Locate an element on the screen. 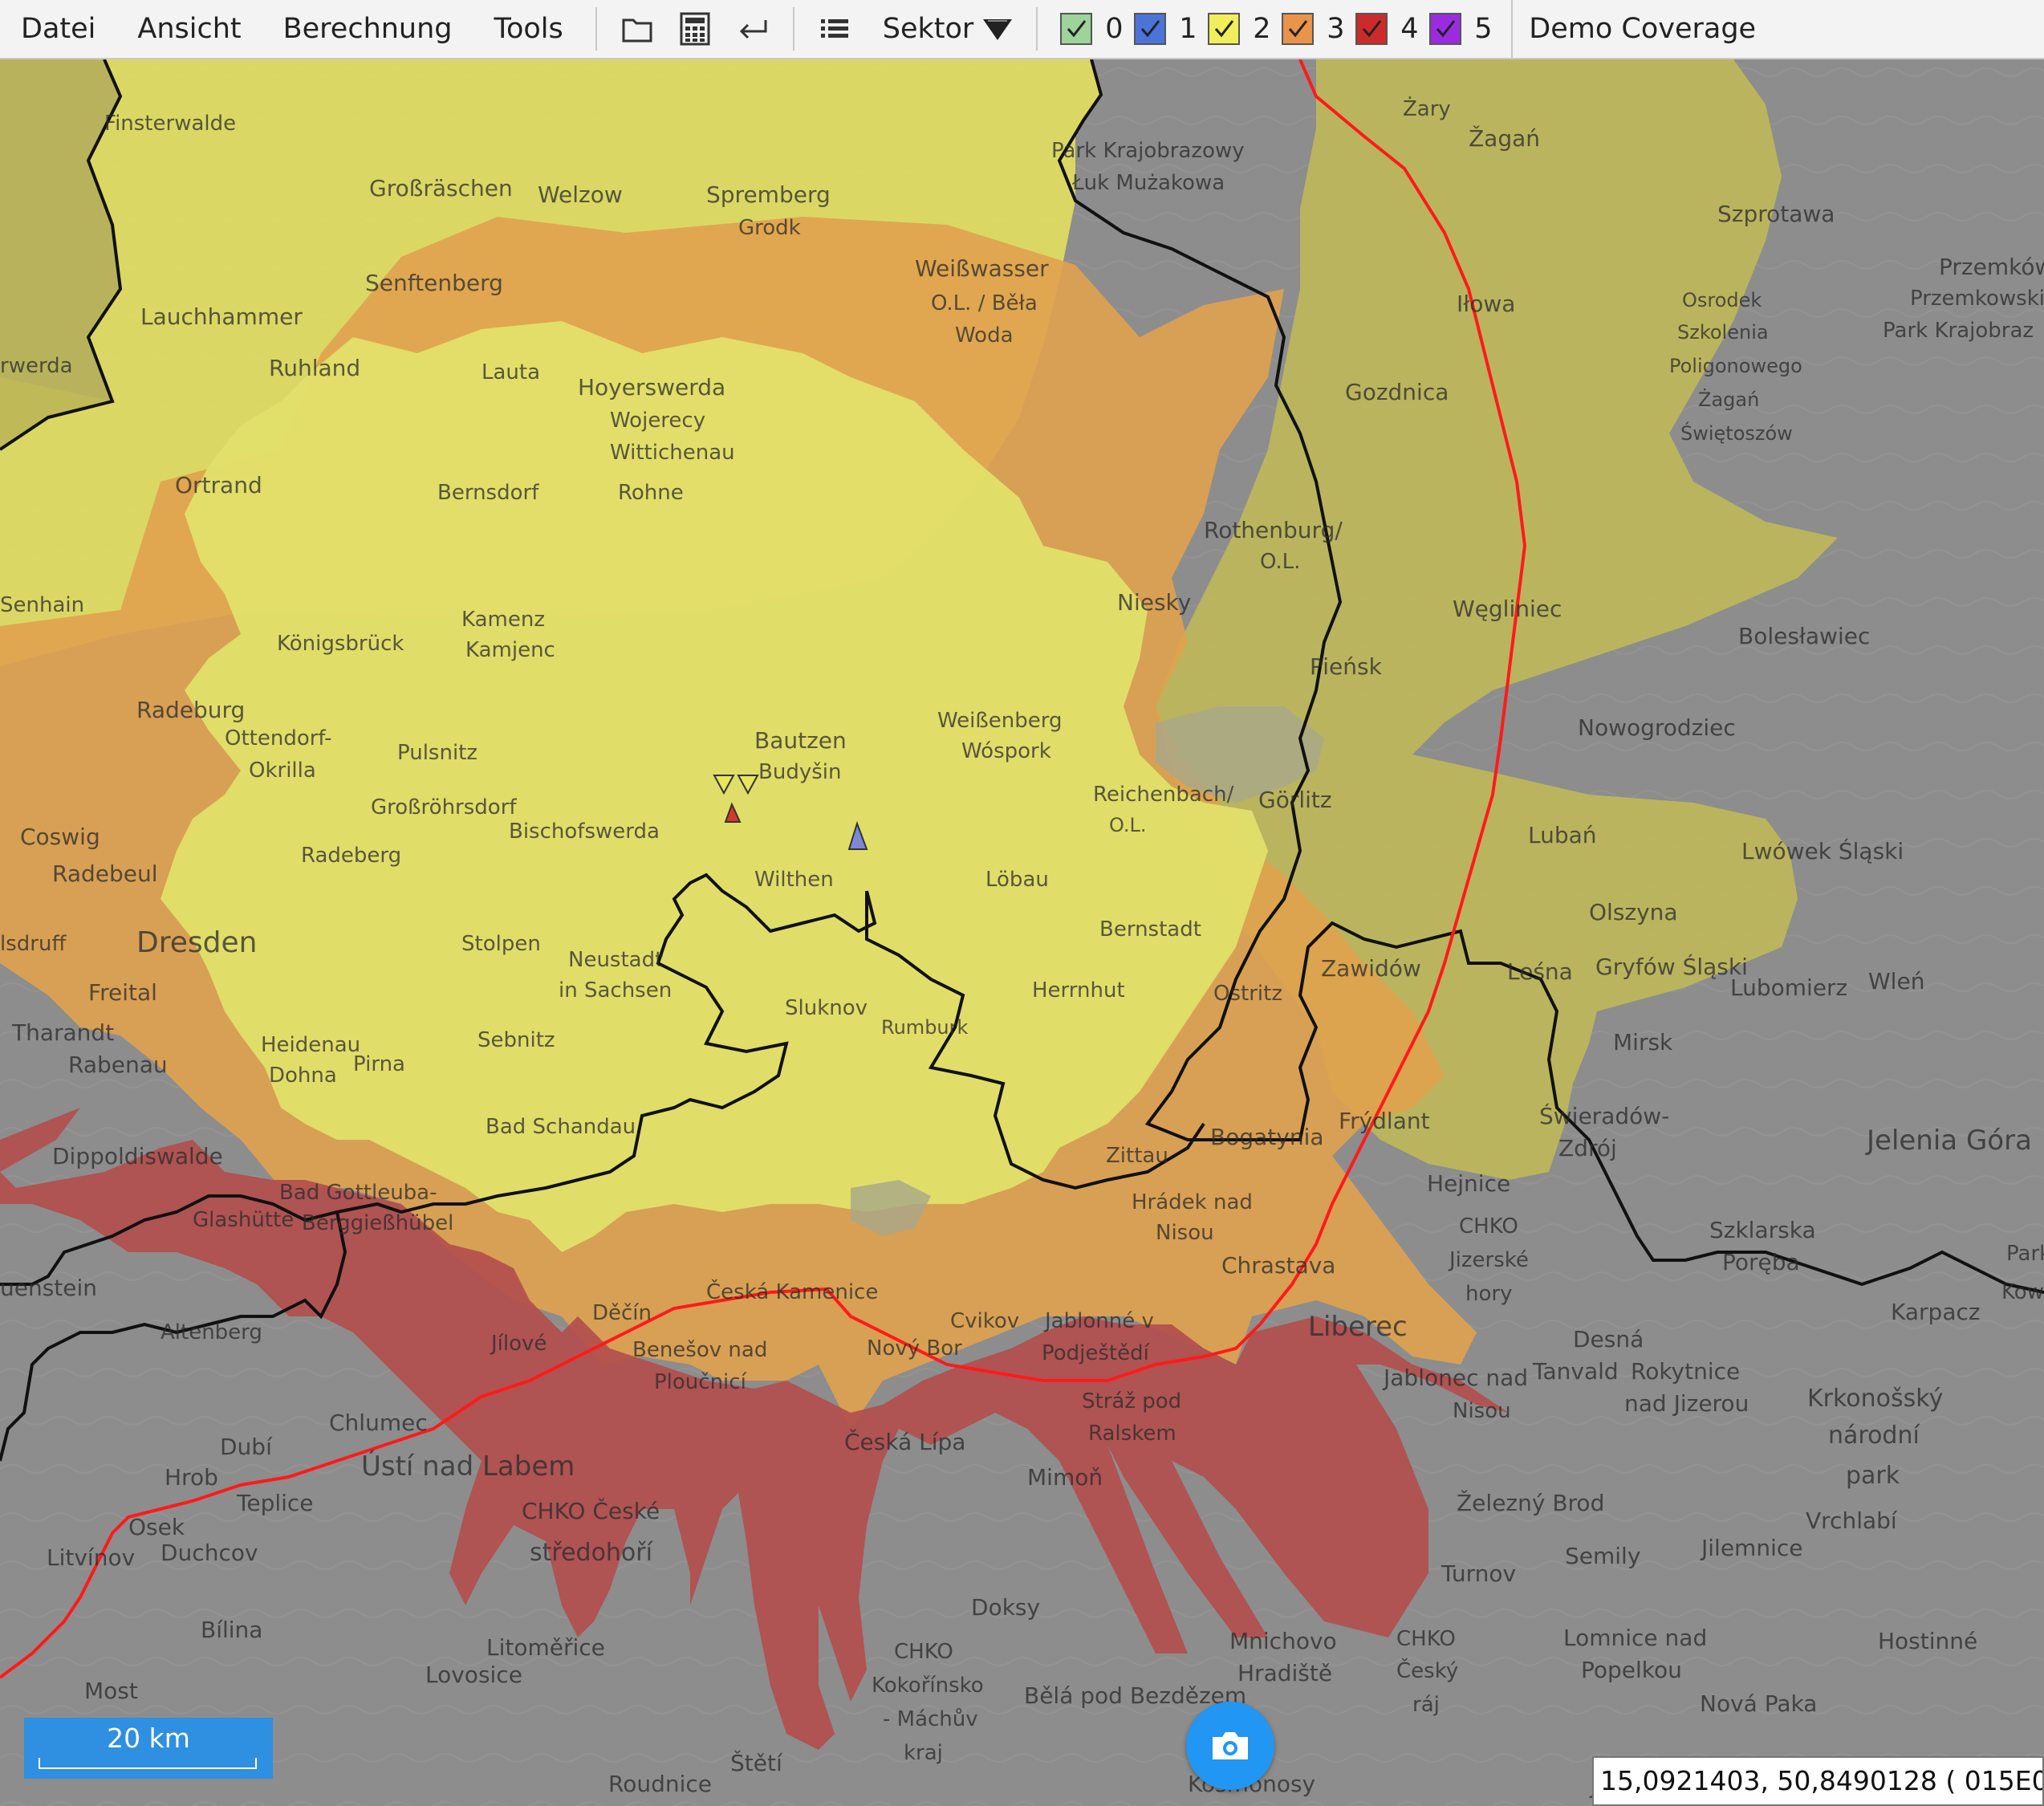 The image size is (2044, 1806). place-label: Jilemnice is located at coordinates (1751, 1548).